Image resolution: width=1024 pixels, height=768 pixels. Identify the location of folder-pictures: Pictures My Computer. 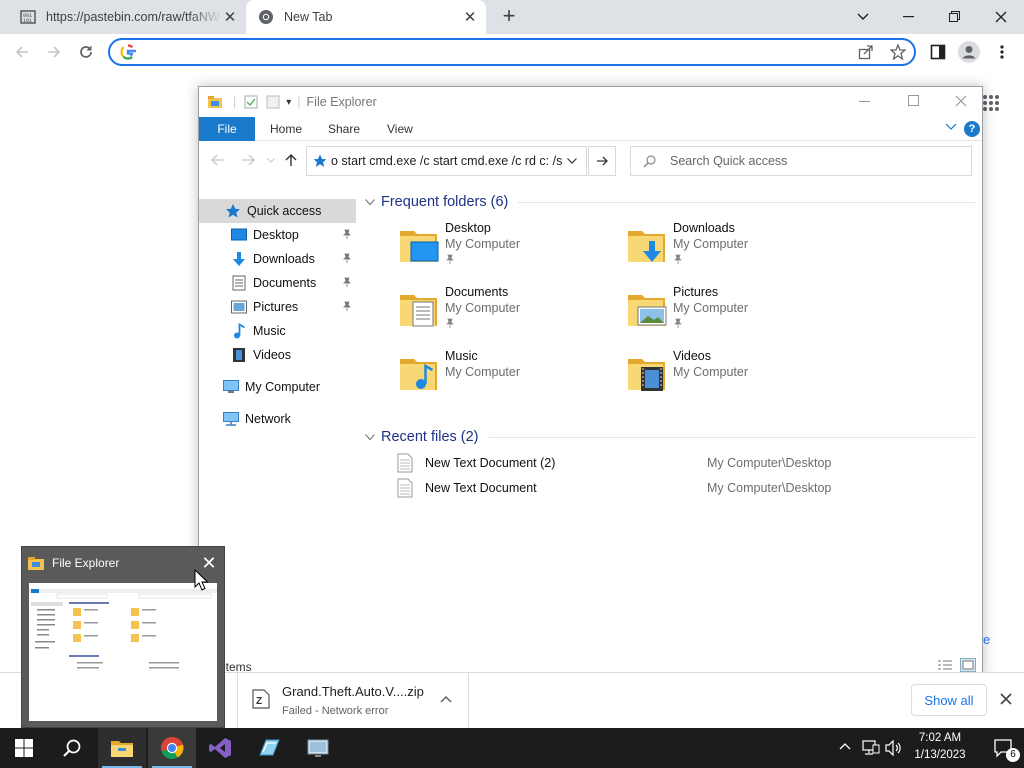
(737, 315).